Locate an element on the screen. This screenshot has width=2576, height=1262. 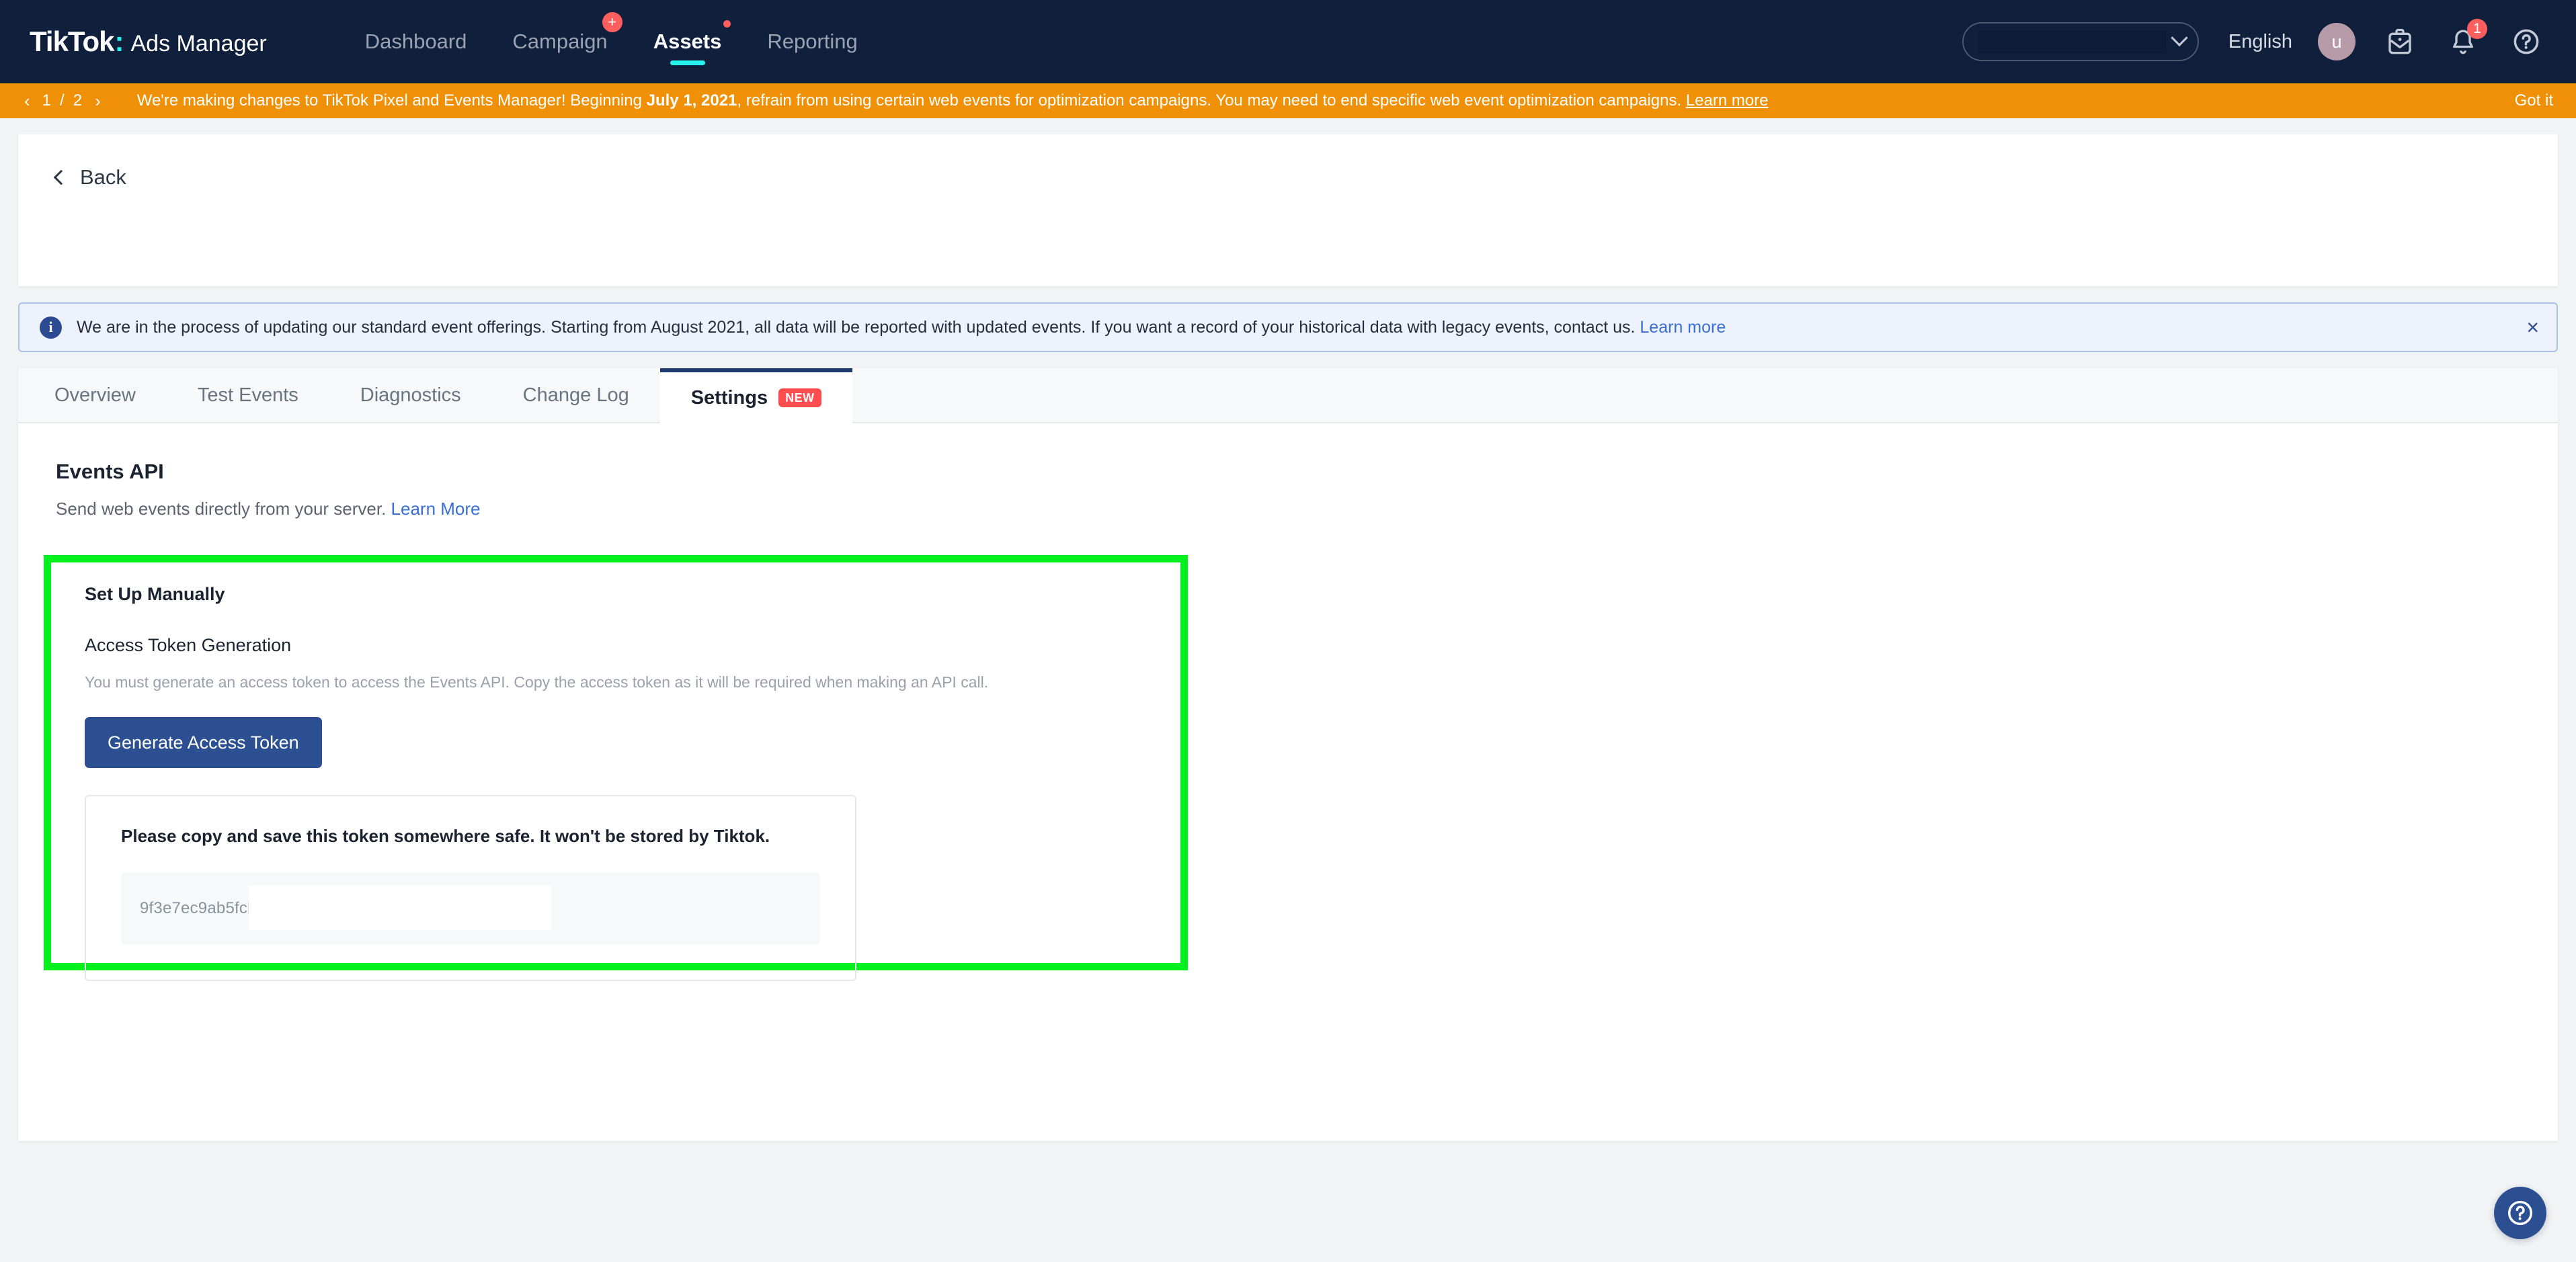
nav-item-label: Reporting is located at coordinates (812, 41).